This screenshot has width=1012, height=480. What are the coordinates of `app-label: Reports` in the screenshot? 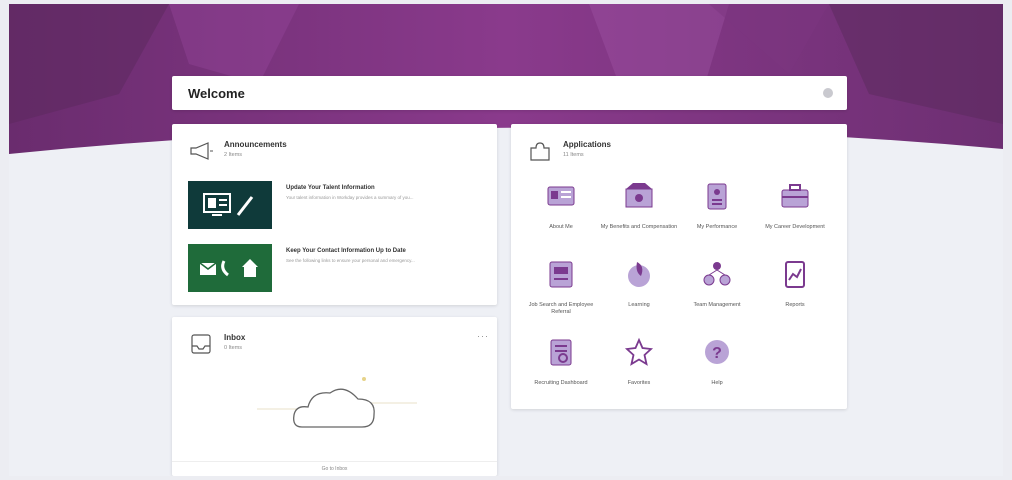 It's located at (795, 305).